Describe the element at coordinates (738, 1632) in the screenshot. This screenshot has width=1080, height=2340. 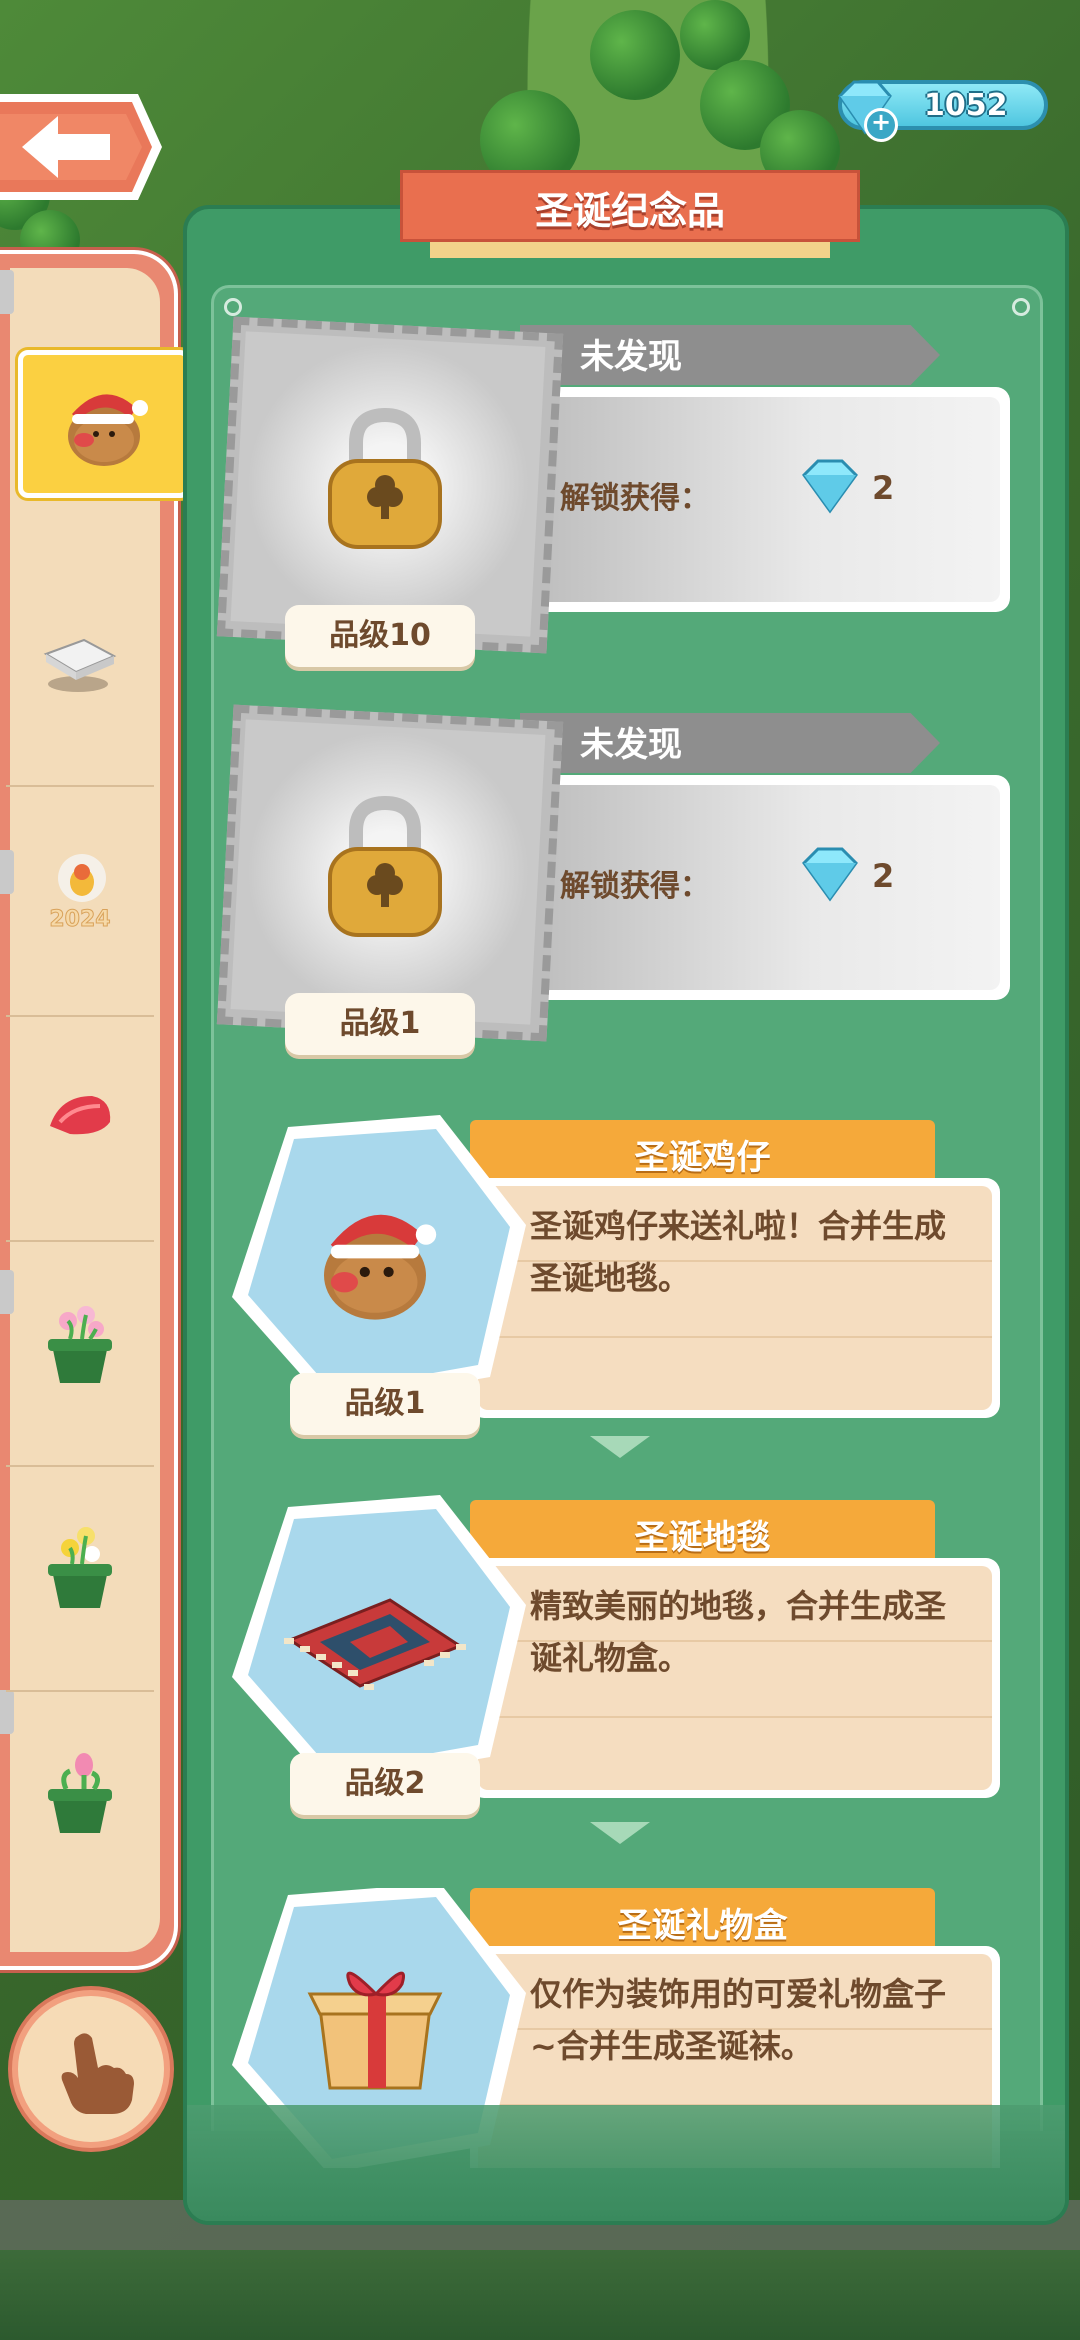
I see `item-description: 精致美丽的地毯，合并生成圣诞礼物盒。` at that location.